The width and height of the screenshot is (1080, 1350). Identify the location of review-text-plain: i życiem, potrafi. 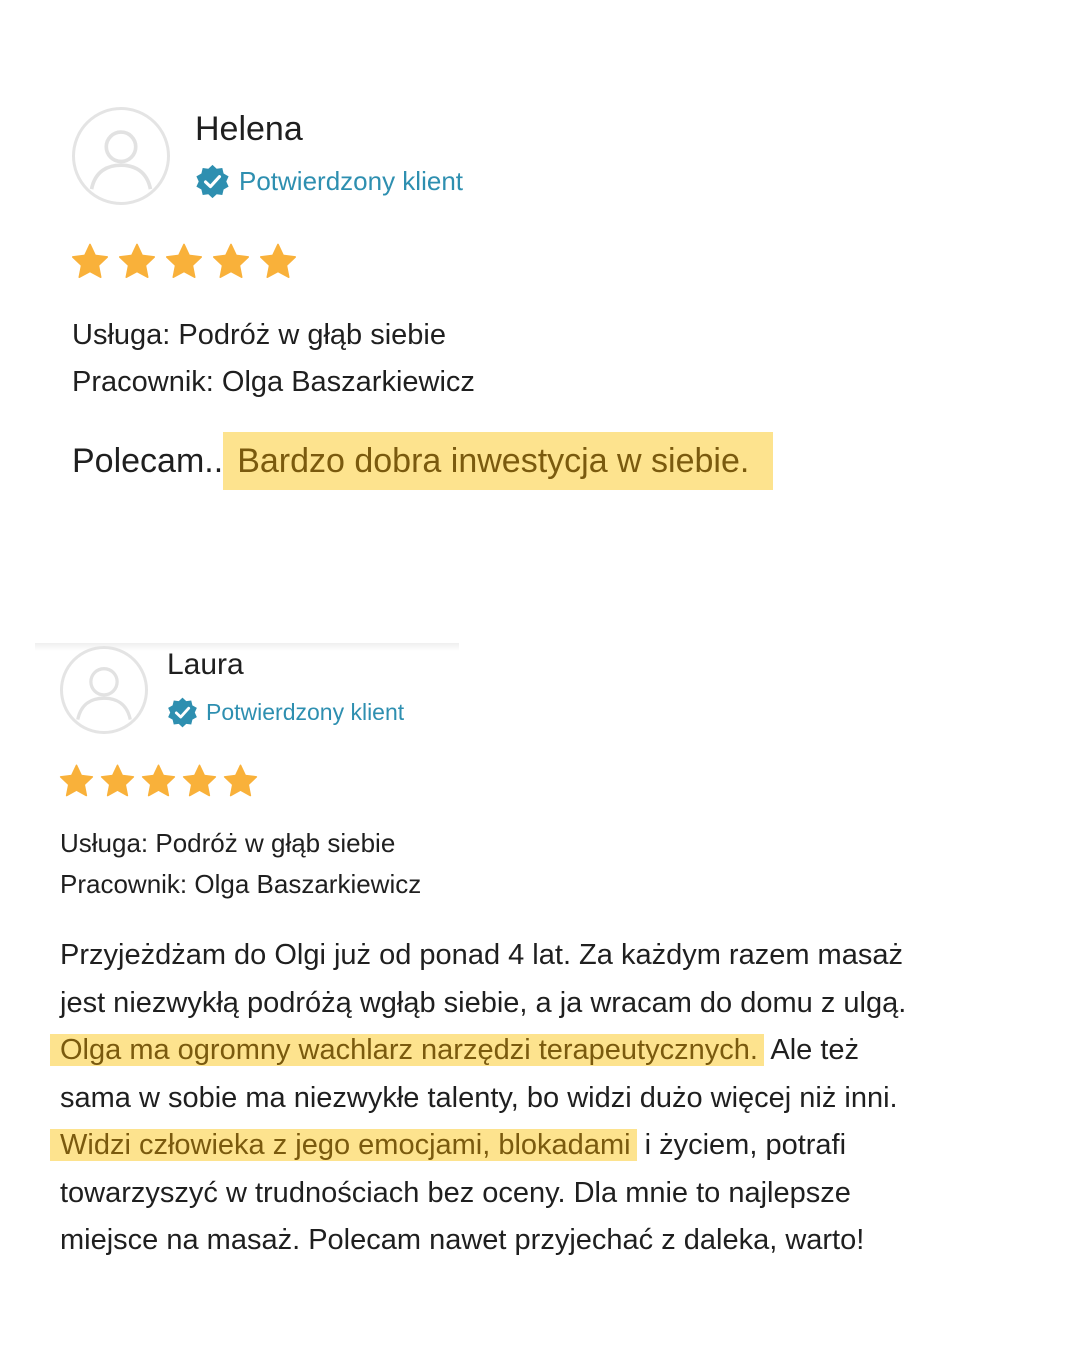
(741, 1145).